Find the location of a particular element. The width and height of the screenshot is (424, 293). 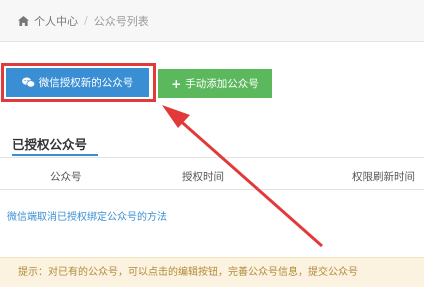

unbind-help-link: 微信端取消已授权绑定公众号的方法 is located at coordinates (87, 215).